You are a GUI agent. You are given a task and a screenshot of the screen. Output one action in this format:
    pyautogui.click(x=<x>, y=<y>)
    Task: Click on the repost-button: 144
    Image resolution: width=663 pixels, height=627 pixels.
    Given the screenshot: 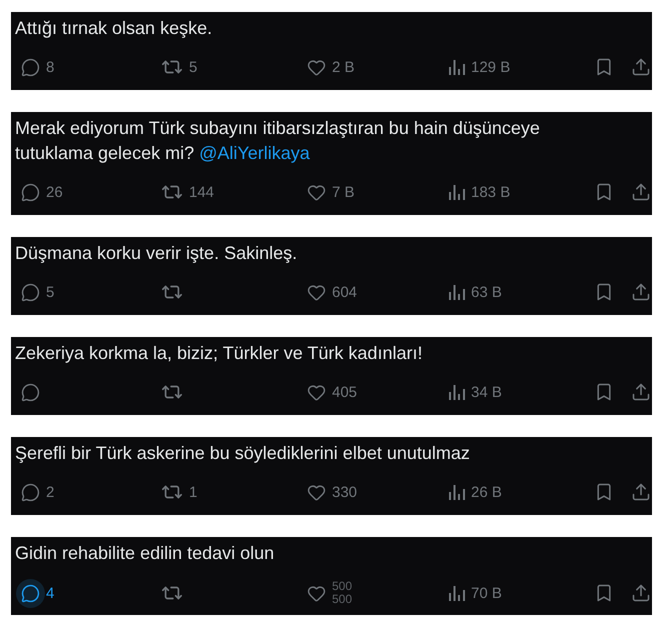 What is the action you would take?
    pyautogui.click(x=187, y=192)
    